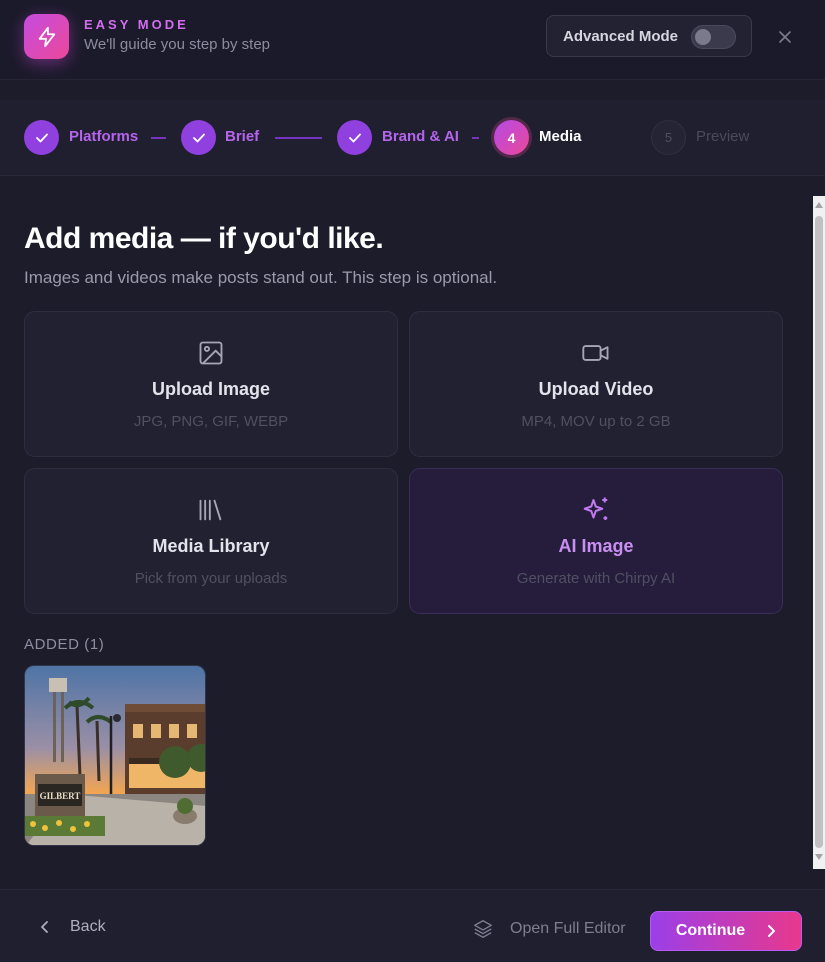 This screenshot has height=962, width=825. Describe the element at coordinates (560, 136) in the screenshot. I see `step-label-media: Media` at that location.